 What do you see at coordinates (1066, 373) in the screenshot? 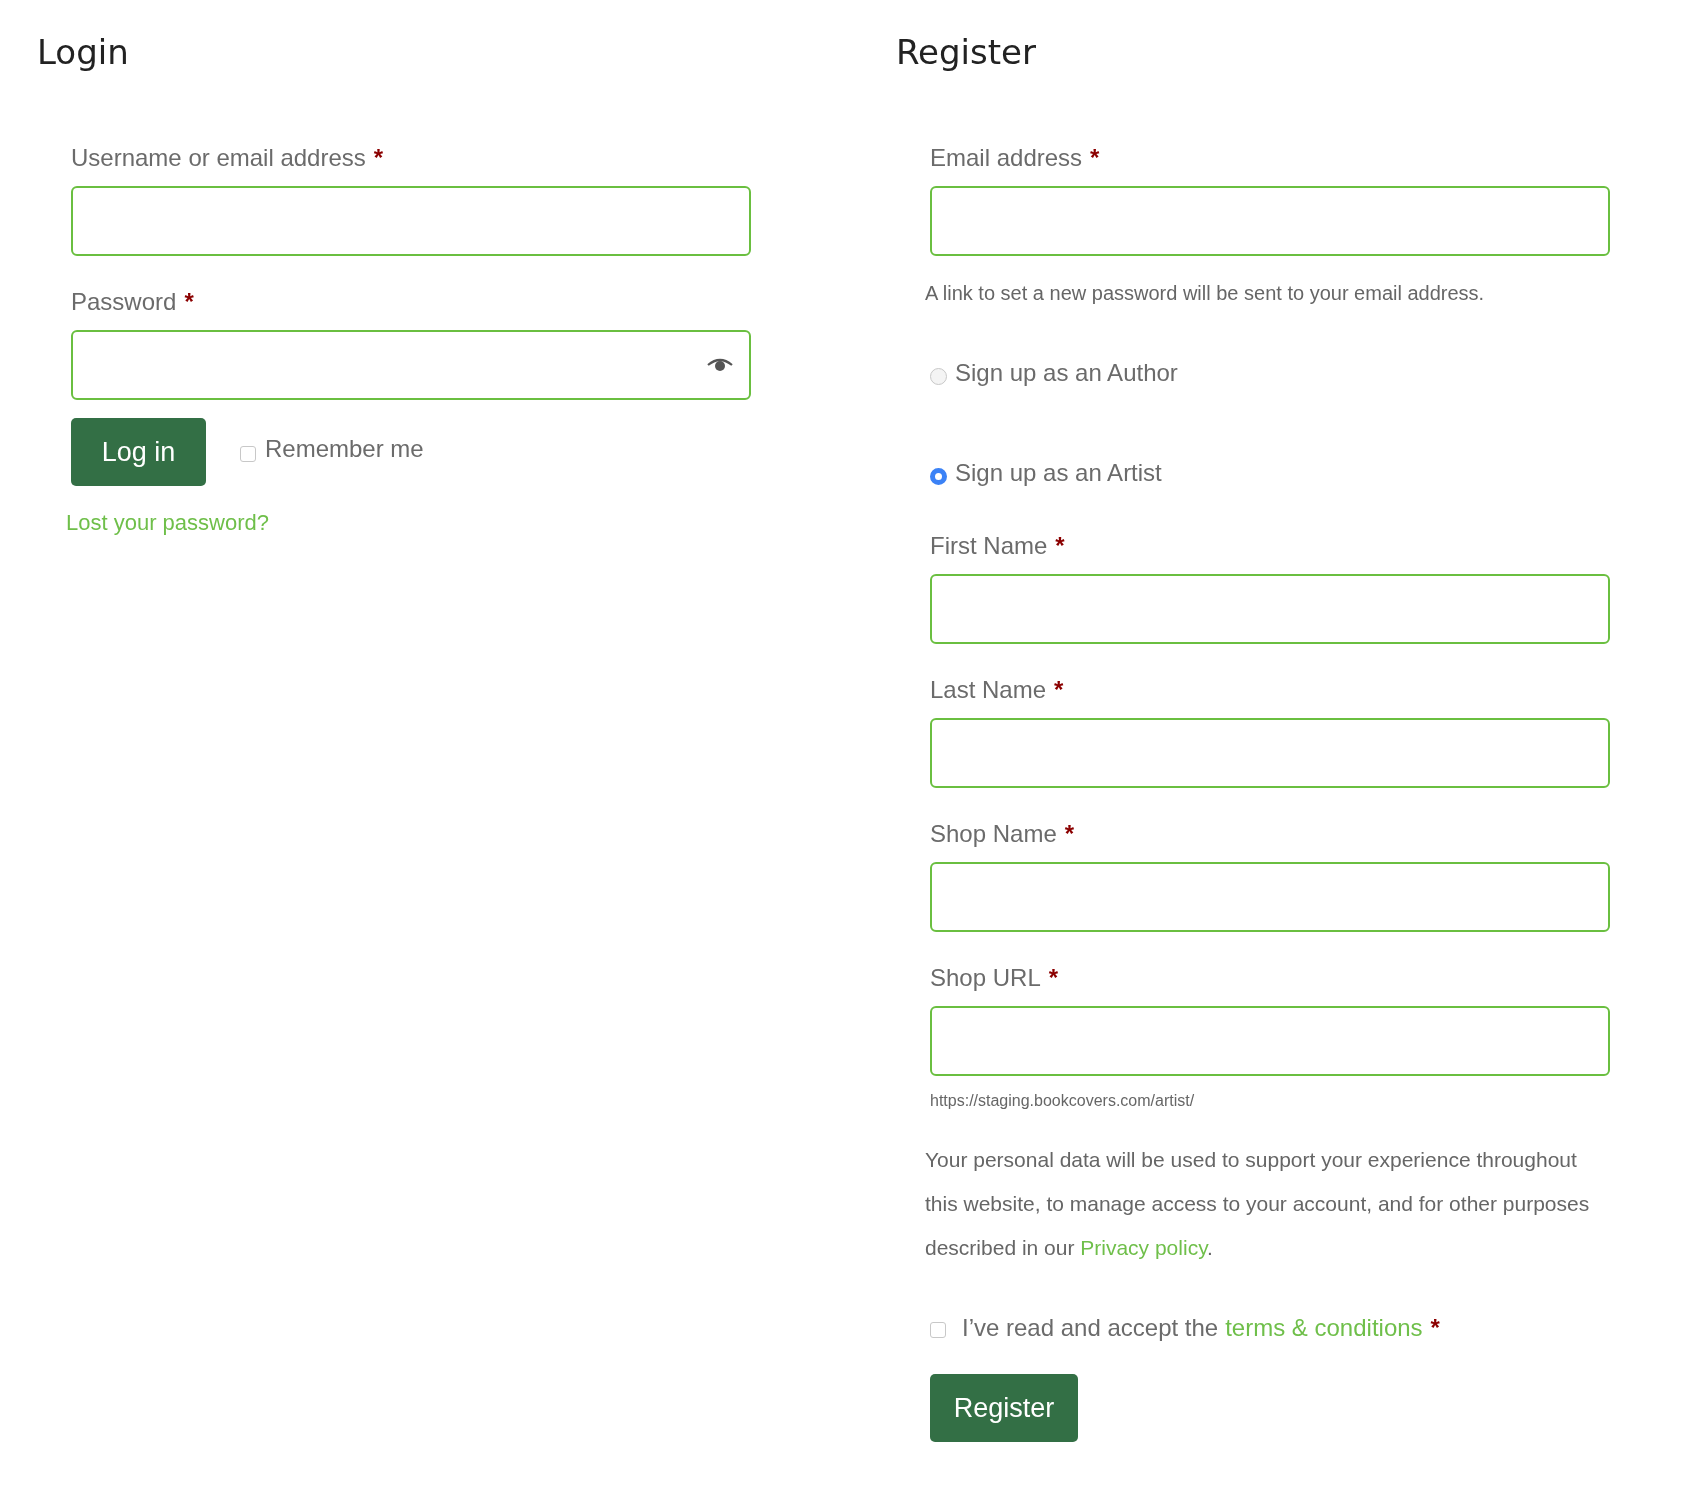
I see `radio-label: Sign up as an Author` at bounding box center [1066, 373].